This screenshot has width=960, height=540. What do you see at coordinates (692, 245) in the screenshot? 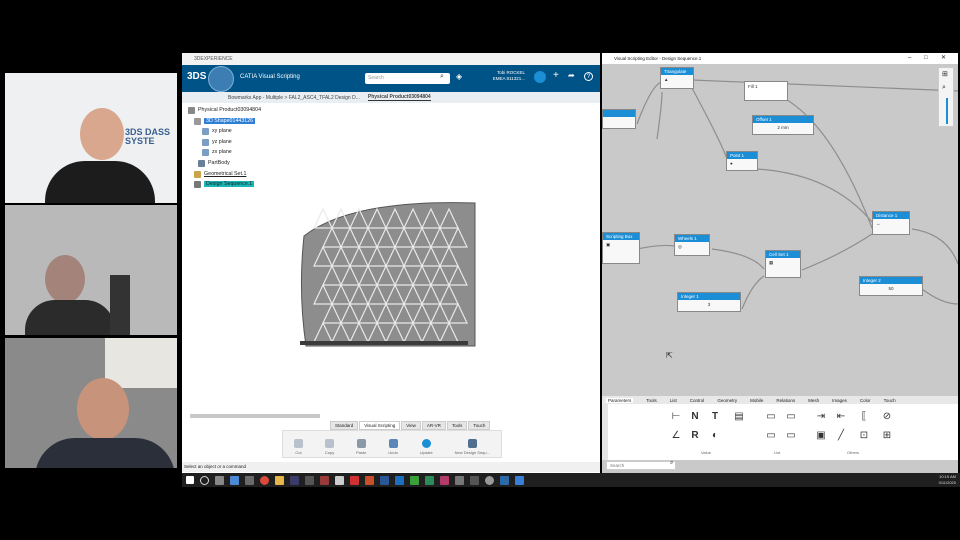
I see `node-wheels: Wheels 1 ◎` at bounding box center [692, 245].